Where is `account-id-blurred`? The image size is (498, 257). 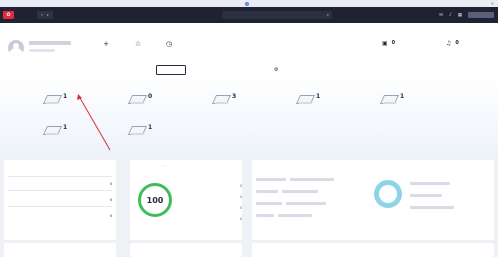 account-id-blurred is located at coordinates (42, 50).